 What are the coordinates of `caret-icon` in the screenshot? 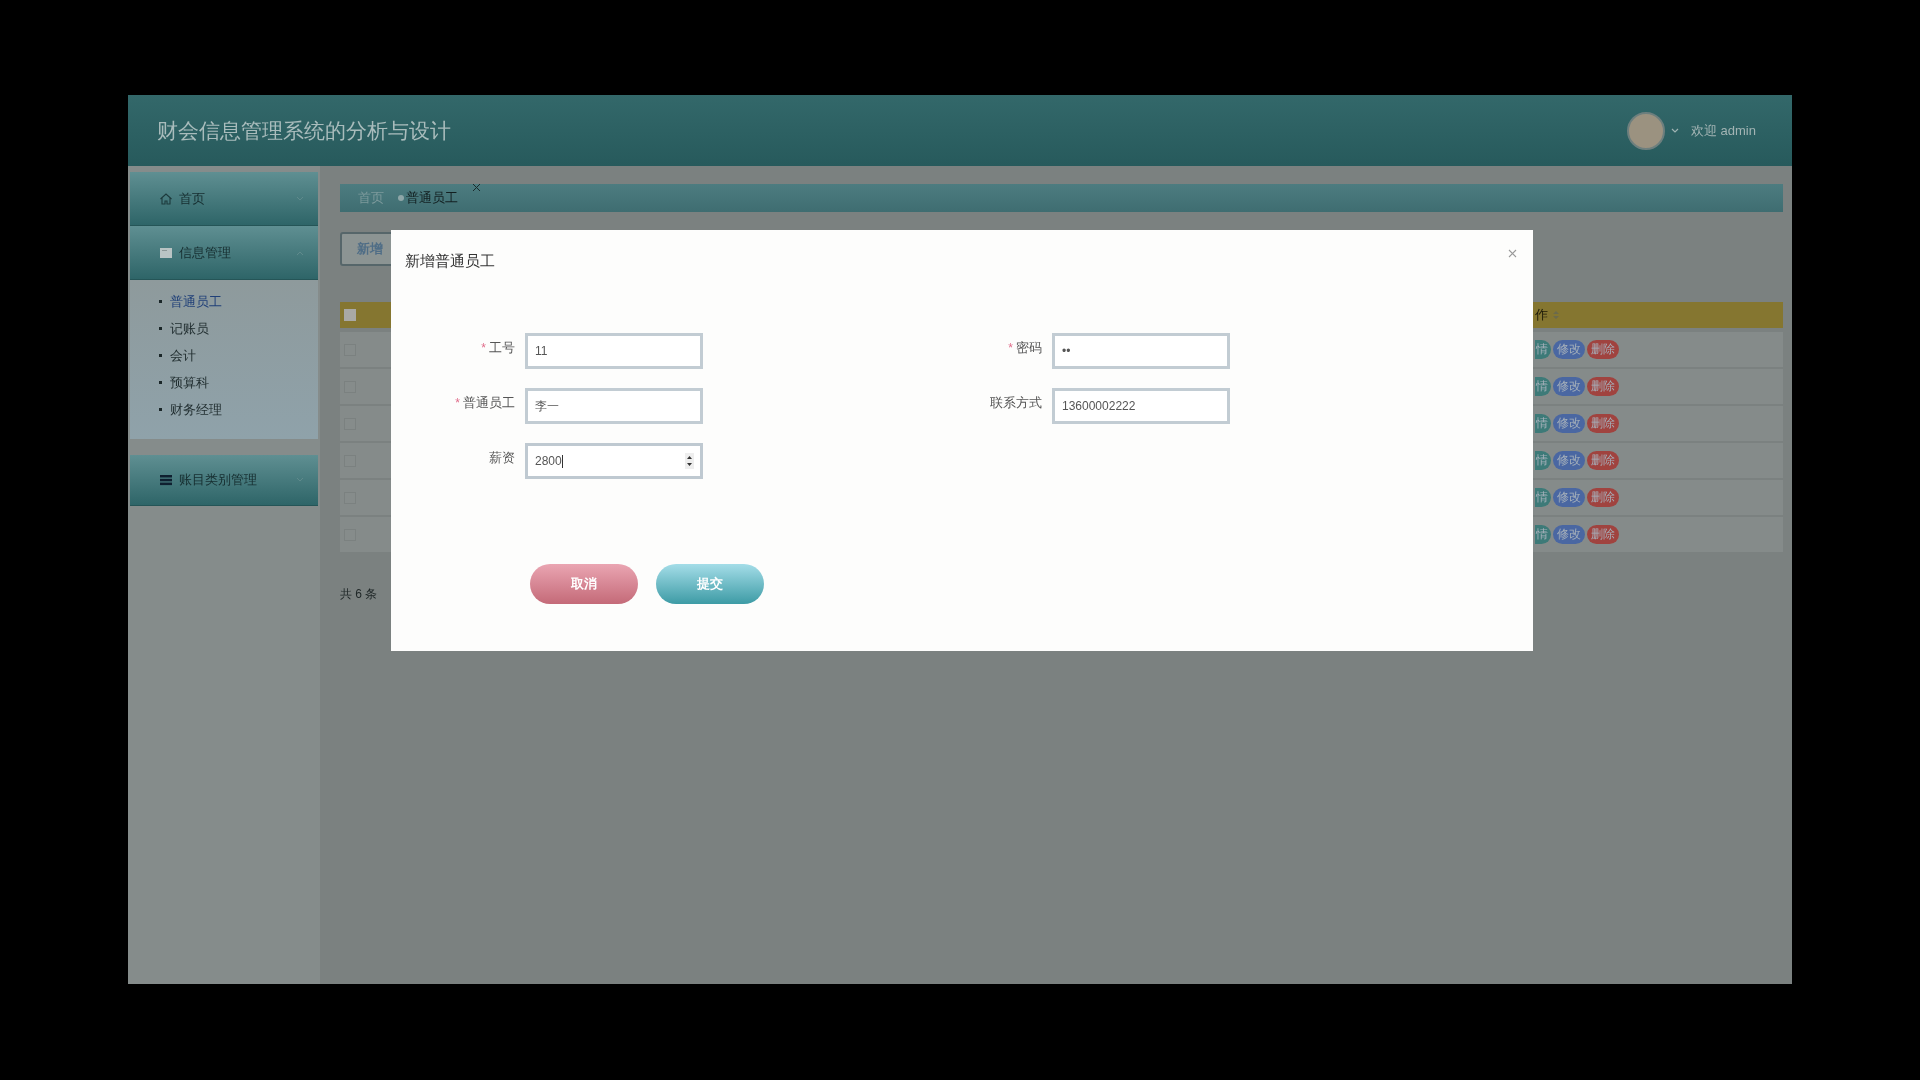 It's located at (1674, 130).